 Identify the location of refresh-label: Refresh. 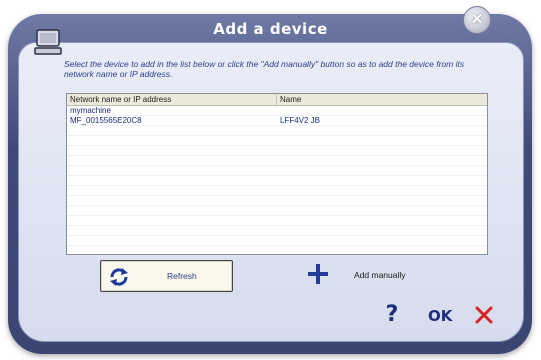
(182, 276).